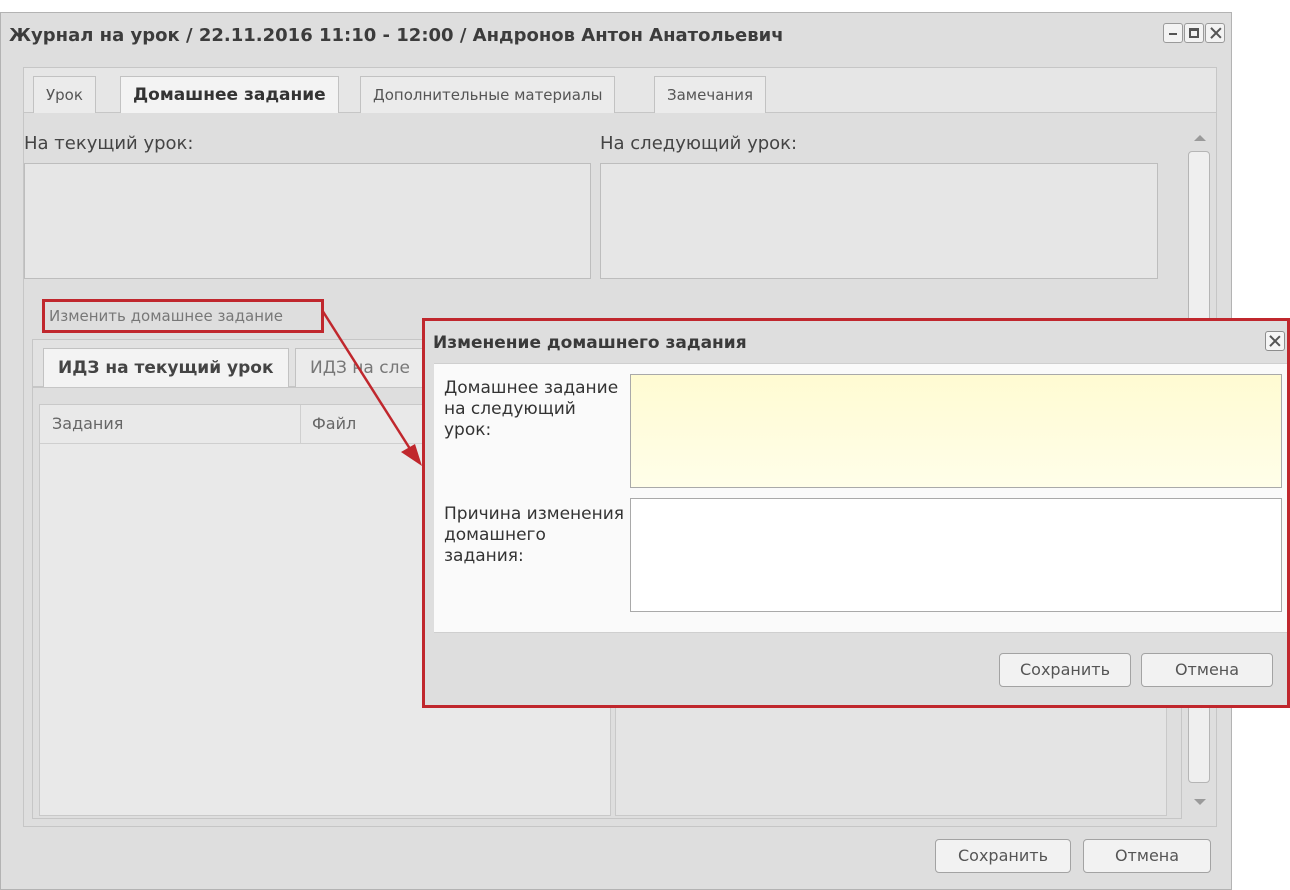  What do you see at coordinates (170, 424) in the screenshot?
I see `column-header-tasks: Задания` at bounding box center [170, 424].